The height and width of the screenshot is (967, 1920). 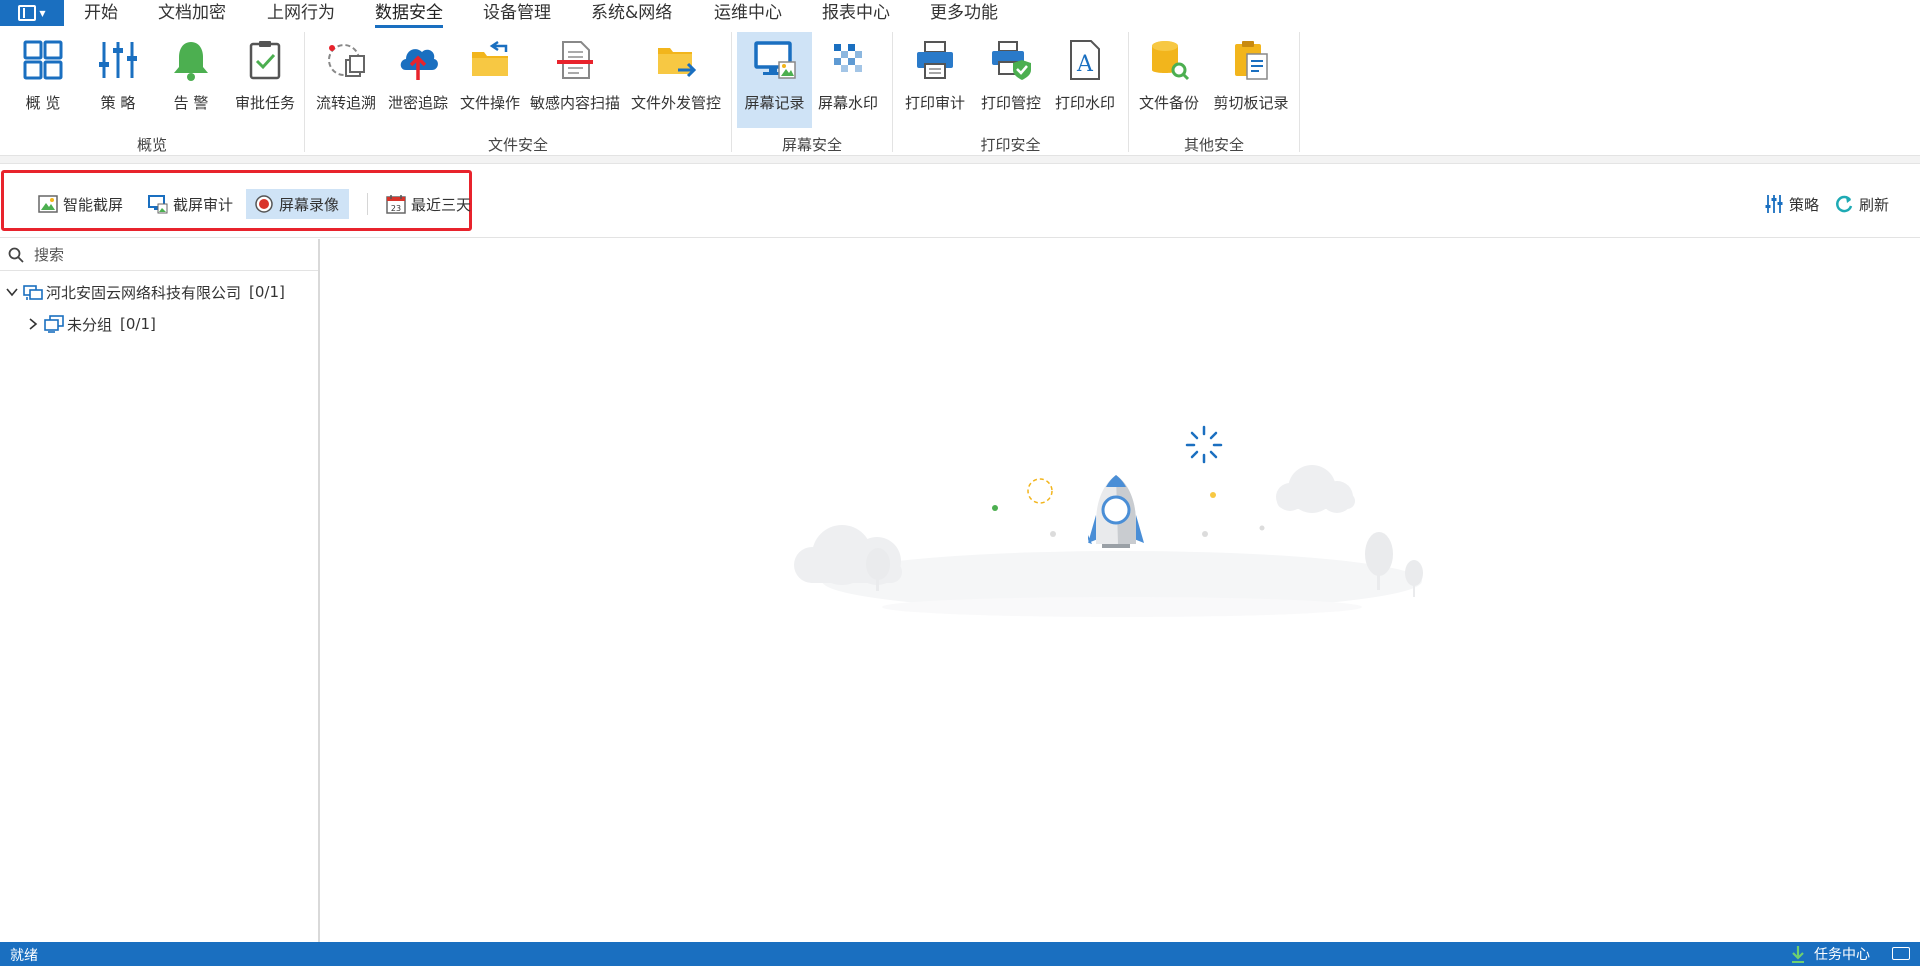 I want to click on toolbar-separator, so click(x=367, y=204).